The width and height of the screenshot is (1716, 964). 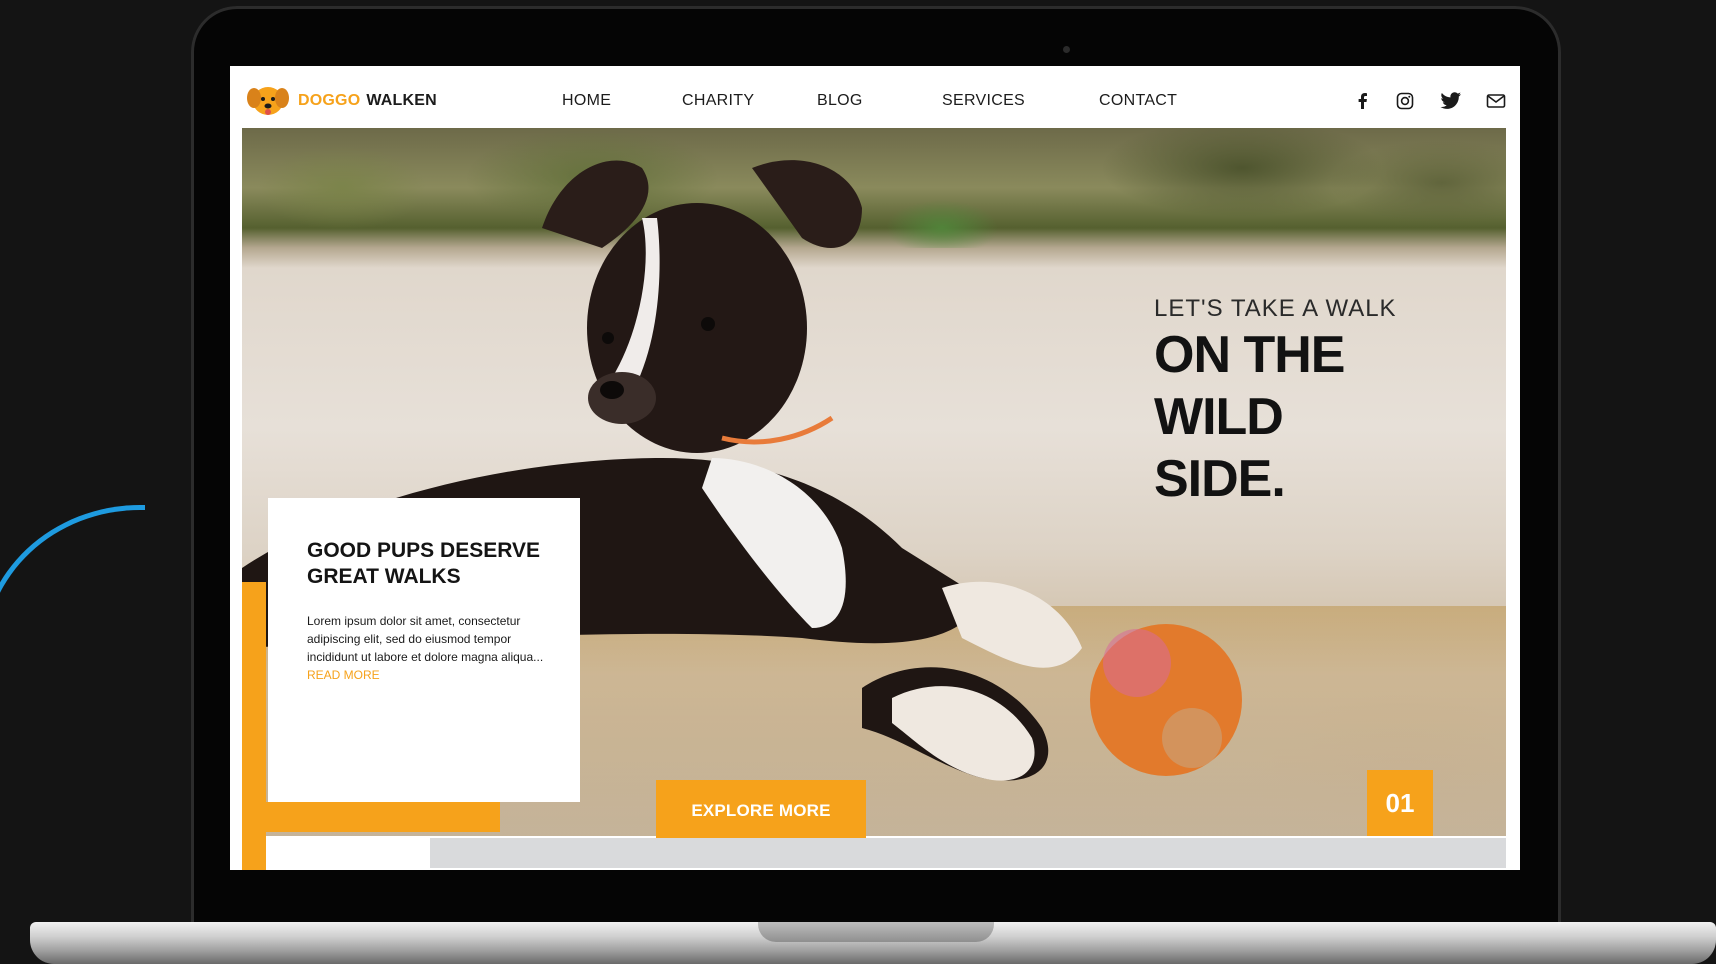 What do you see at coordinates (1363, 101) in the screenshot?
I see `facebook-icon` at bounding box center [1363, 101].